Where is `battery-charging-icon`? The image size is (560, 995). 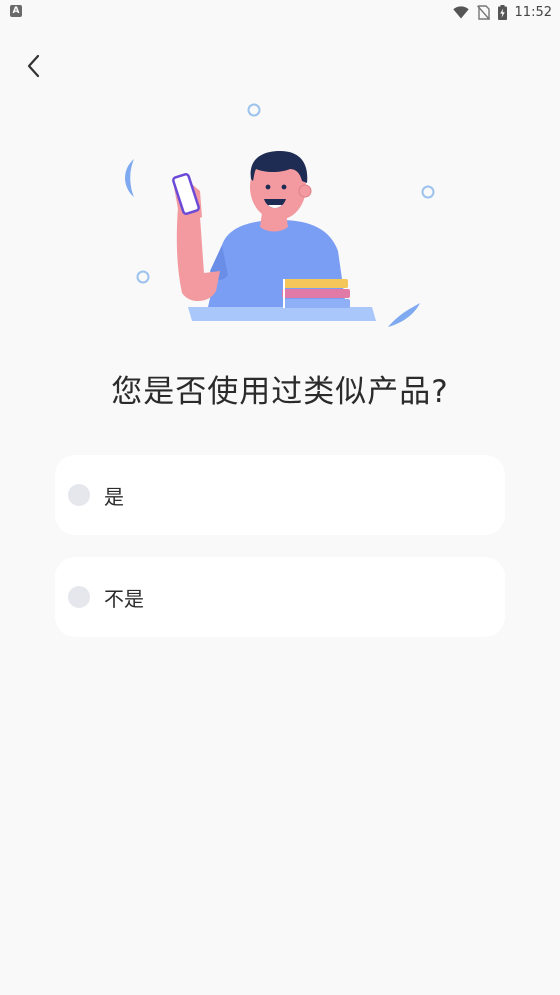
battery-charging-icon is located at coordinates (502, 12).